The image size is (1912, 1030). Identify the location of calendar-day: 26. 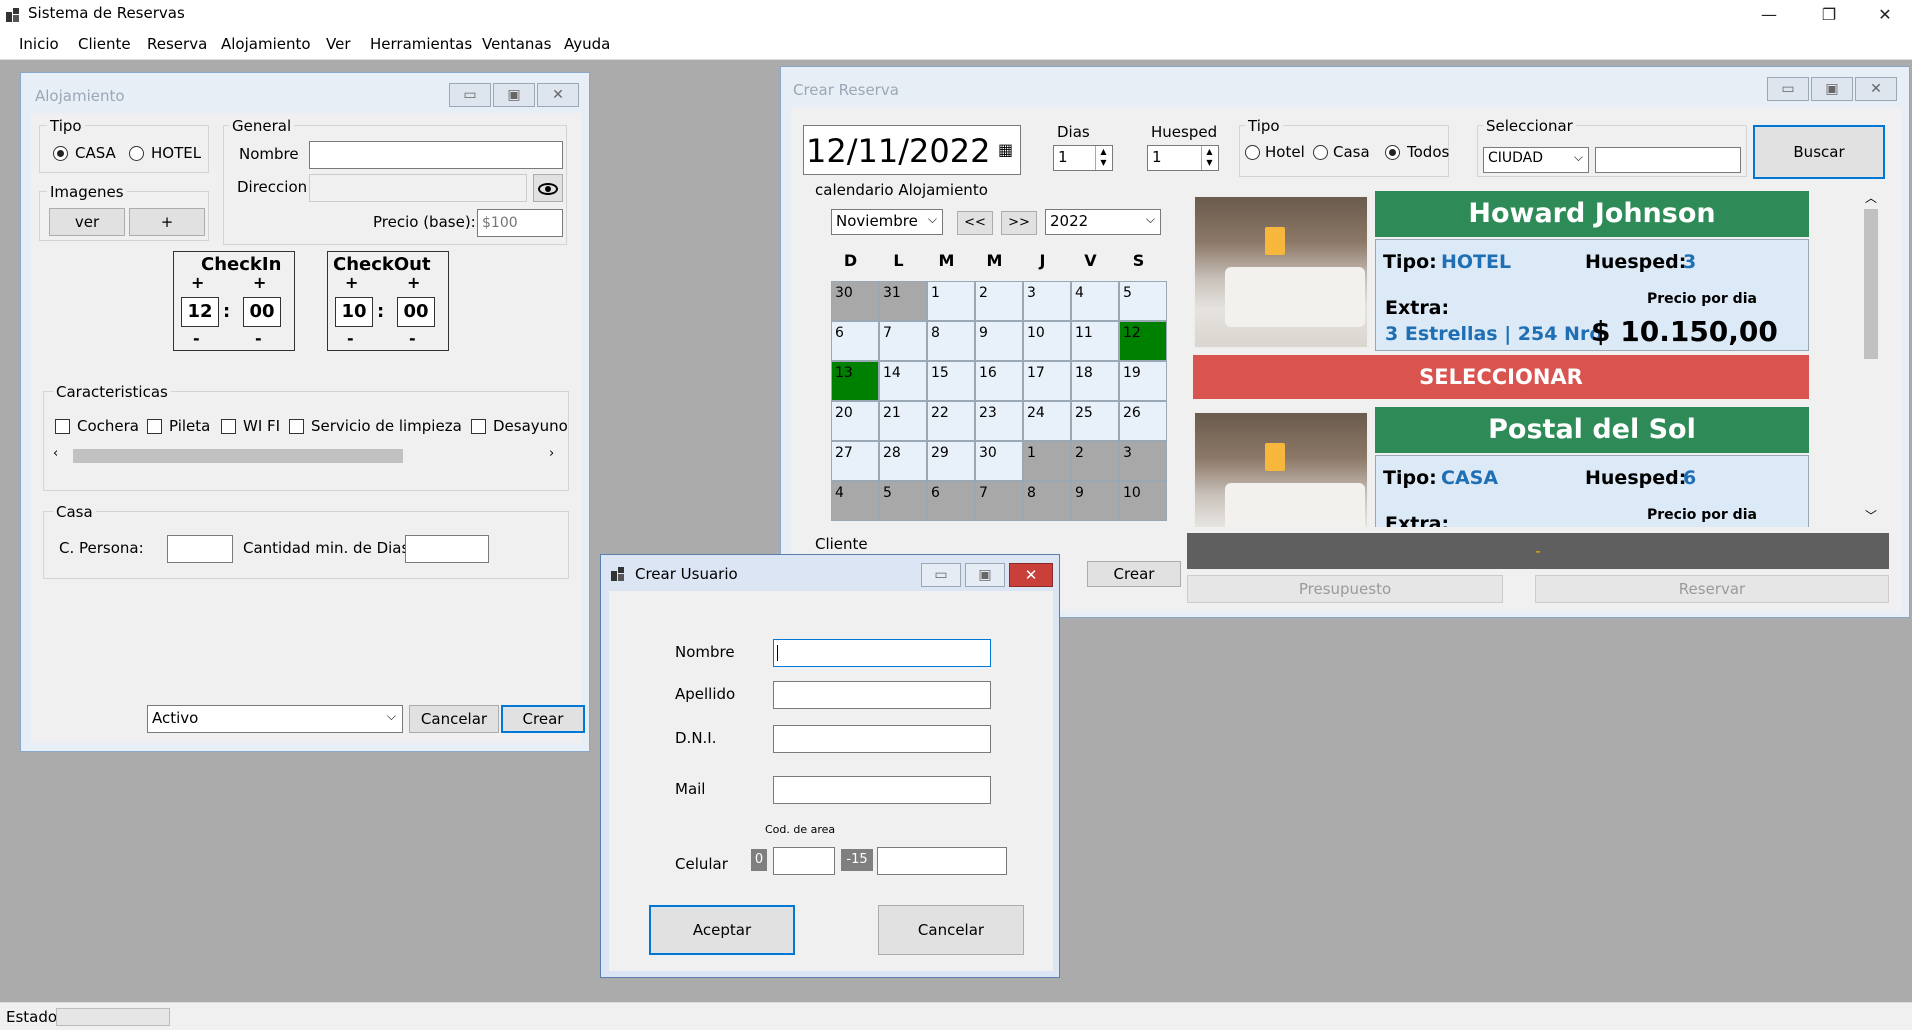
(1143, 421).